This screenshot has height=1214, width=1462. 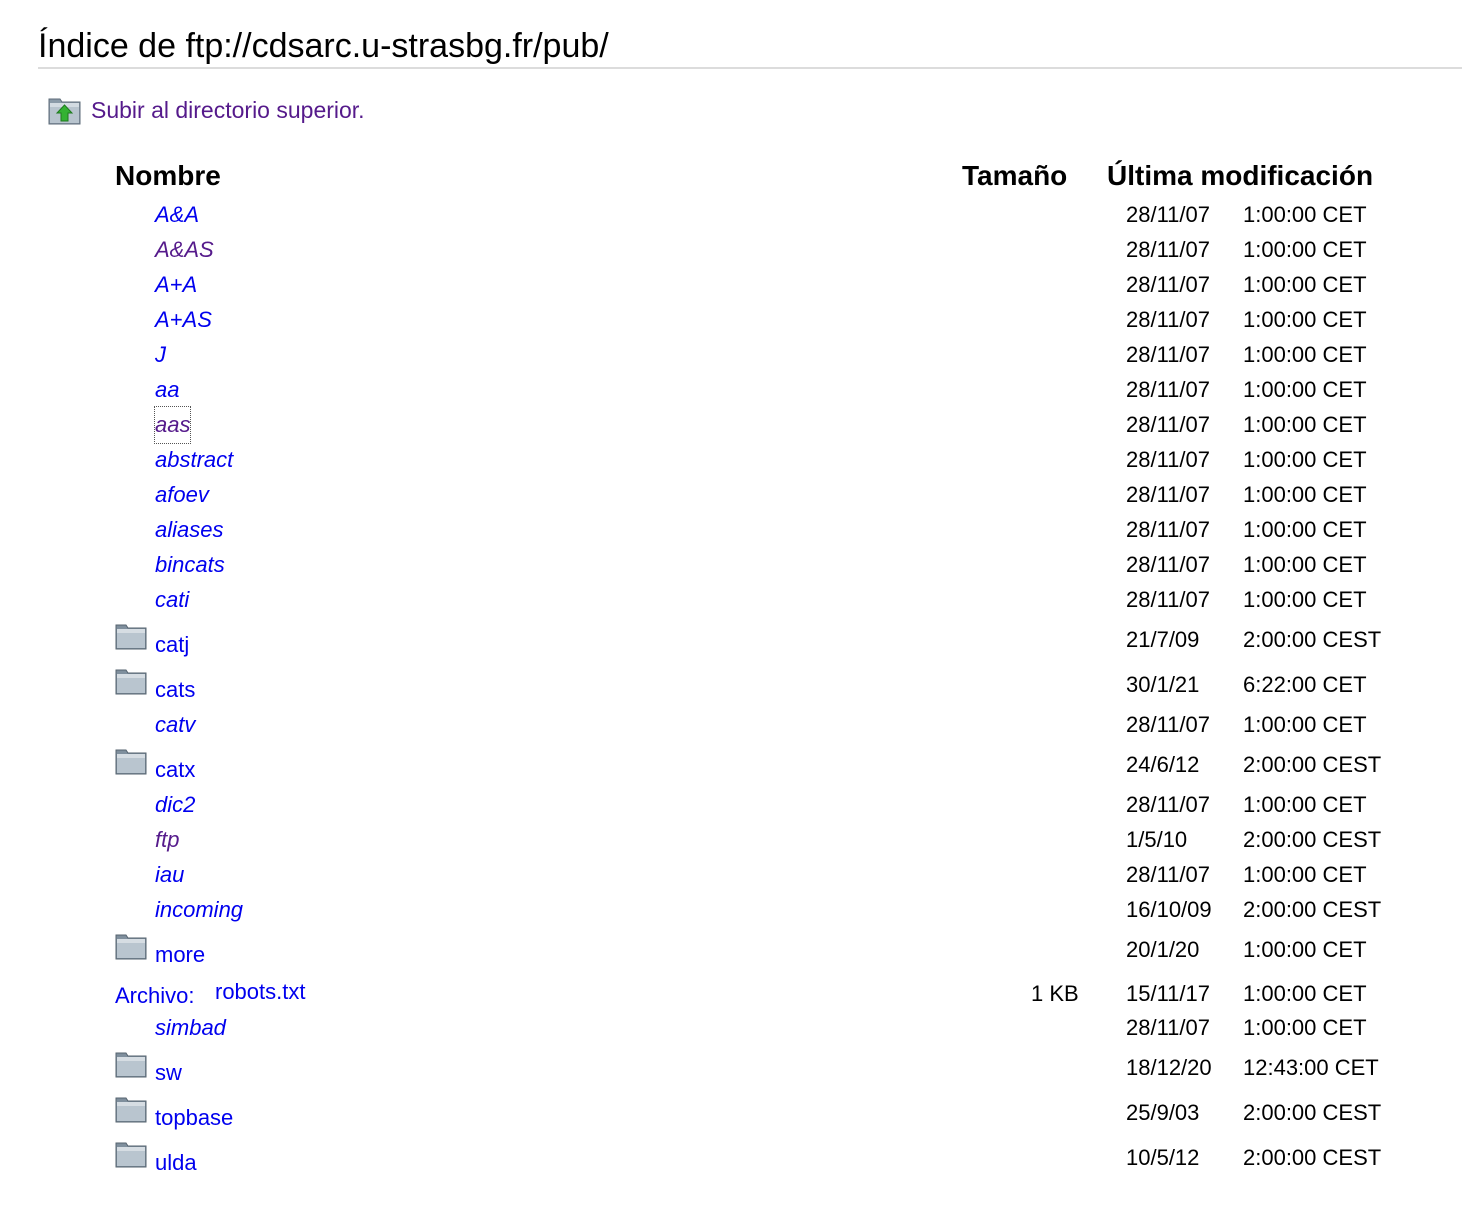 What do you see at coordinates (731, 725) in the screenshot?
I see `listing-row: catv 28/11/07 1:00:00 CET` at bounding box center [731, 725].